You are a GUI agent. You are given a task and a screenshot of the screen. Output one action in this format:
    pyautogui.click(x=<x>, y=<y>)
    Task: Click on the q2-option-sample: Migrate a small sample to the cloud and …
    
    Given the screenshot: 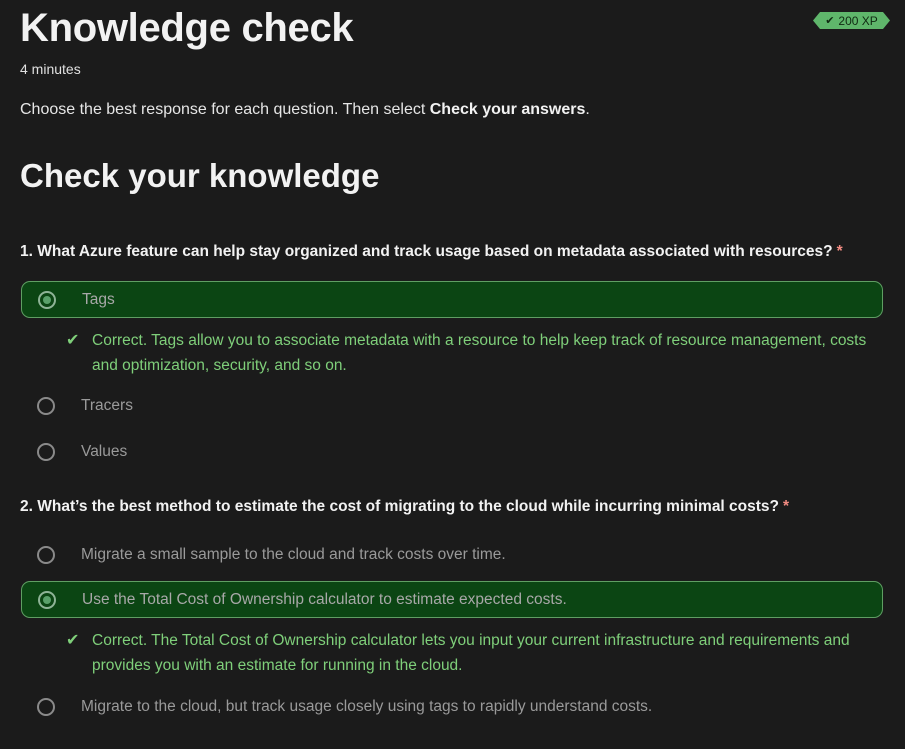 What is the action you would take?
    pyautogui.click(x=452, y=554)
    